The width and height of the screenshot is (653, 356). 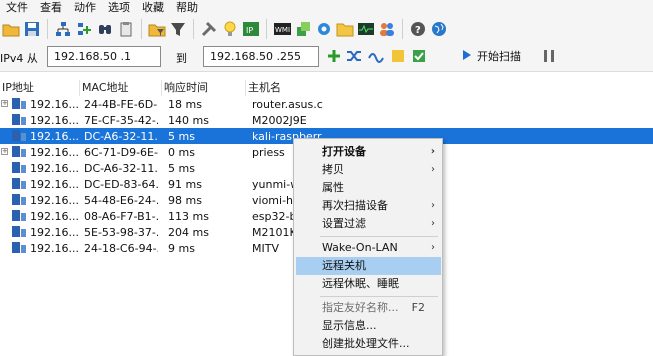 What do you see at coordinates (63, 29) in the screenshot?
I see `network-tree-icon` at bounding box center [63, 29].